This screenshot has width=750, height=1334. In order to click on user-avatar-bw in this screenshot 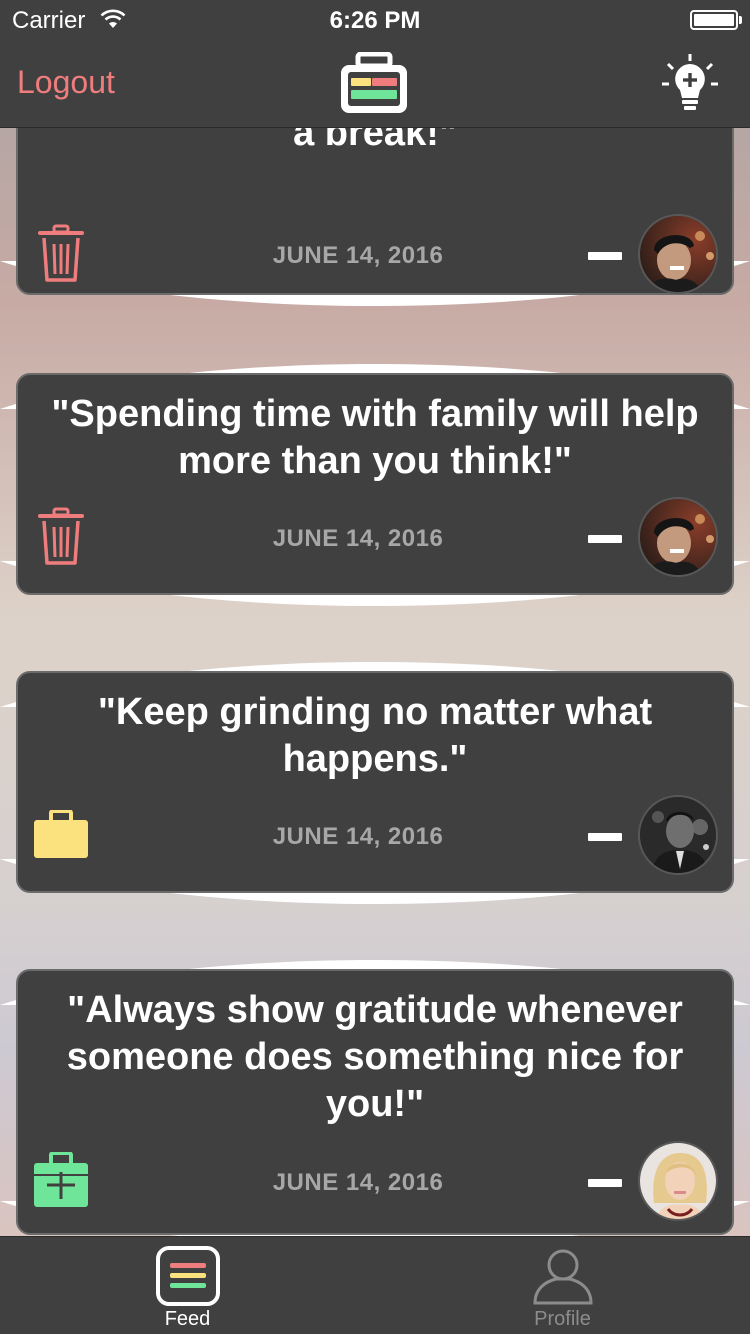, I will do `click(678, 835)`.